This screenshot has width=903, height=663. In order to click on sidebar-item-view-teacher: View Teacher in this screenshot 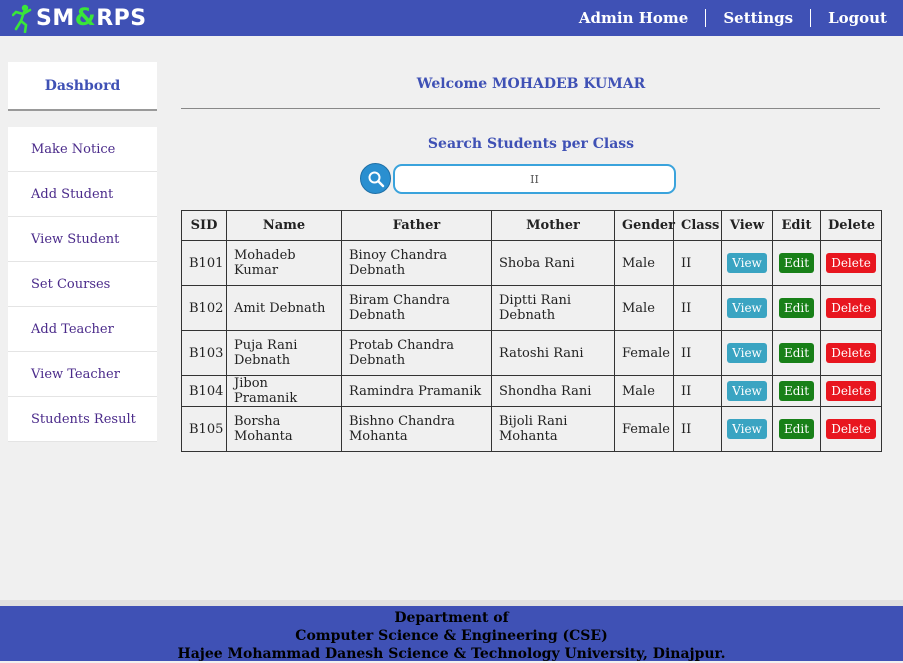, I will do `click(82, 374)`.